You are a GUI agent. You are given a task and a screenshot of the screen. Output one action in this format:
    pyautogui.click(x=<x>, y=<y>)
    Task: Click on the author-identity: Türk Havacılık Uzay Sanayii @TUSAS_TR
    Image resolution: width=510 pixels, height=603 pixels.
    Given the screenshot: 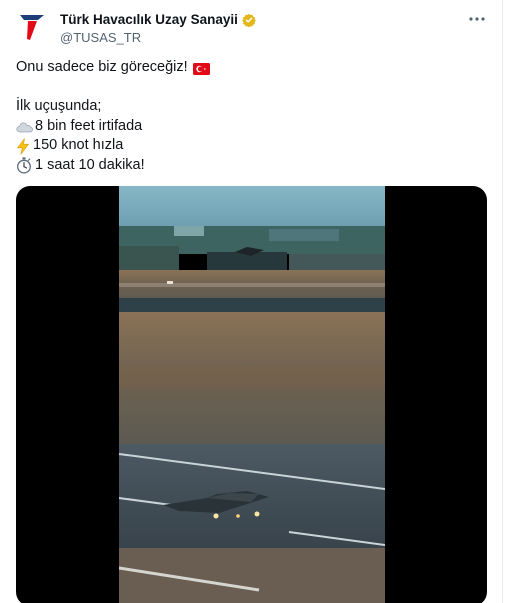 What is the action you would take?
    pyautogui.click(x=158, y=28)
    